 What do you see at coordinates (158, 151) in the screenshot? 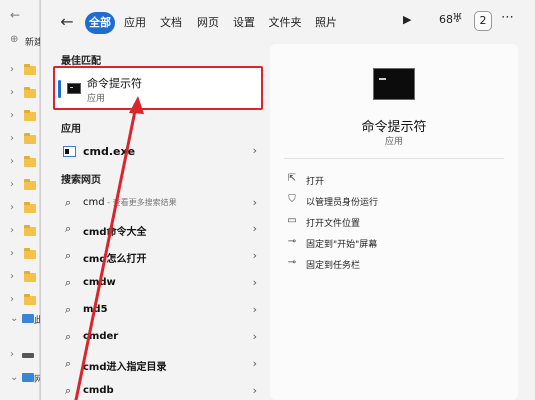
I see `app-item-cmd-exe: cmd.exe ›` at bounding box center [158, 151].